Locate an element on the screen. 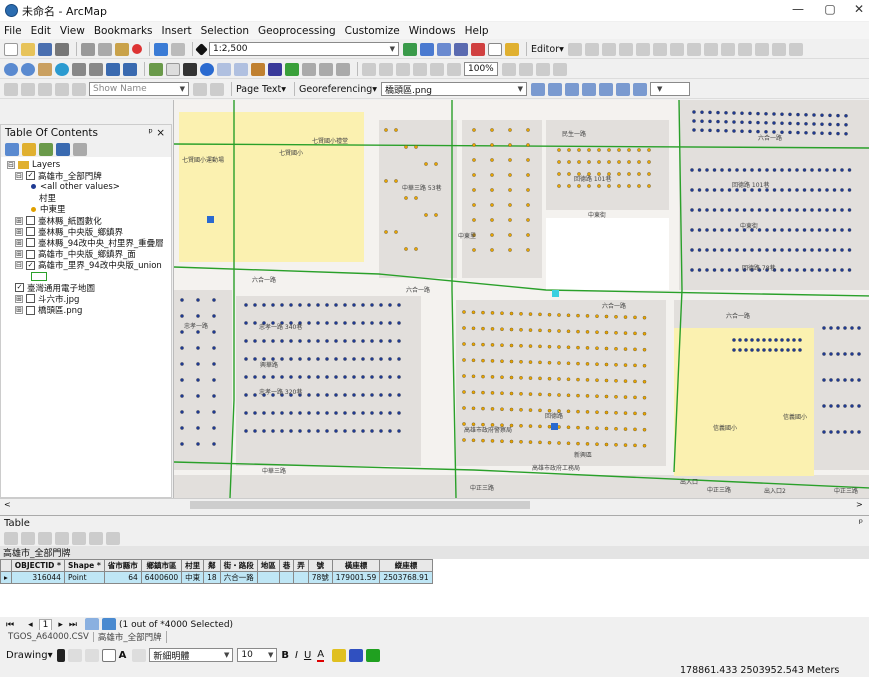 This screenshot has height=677, width=869. map-horizontal-scrollbar: < > is located at coordinates (434, 504).